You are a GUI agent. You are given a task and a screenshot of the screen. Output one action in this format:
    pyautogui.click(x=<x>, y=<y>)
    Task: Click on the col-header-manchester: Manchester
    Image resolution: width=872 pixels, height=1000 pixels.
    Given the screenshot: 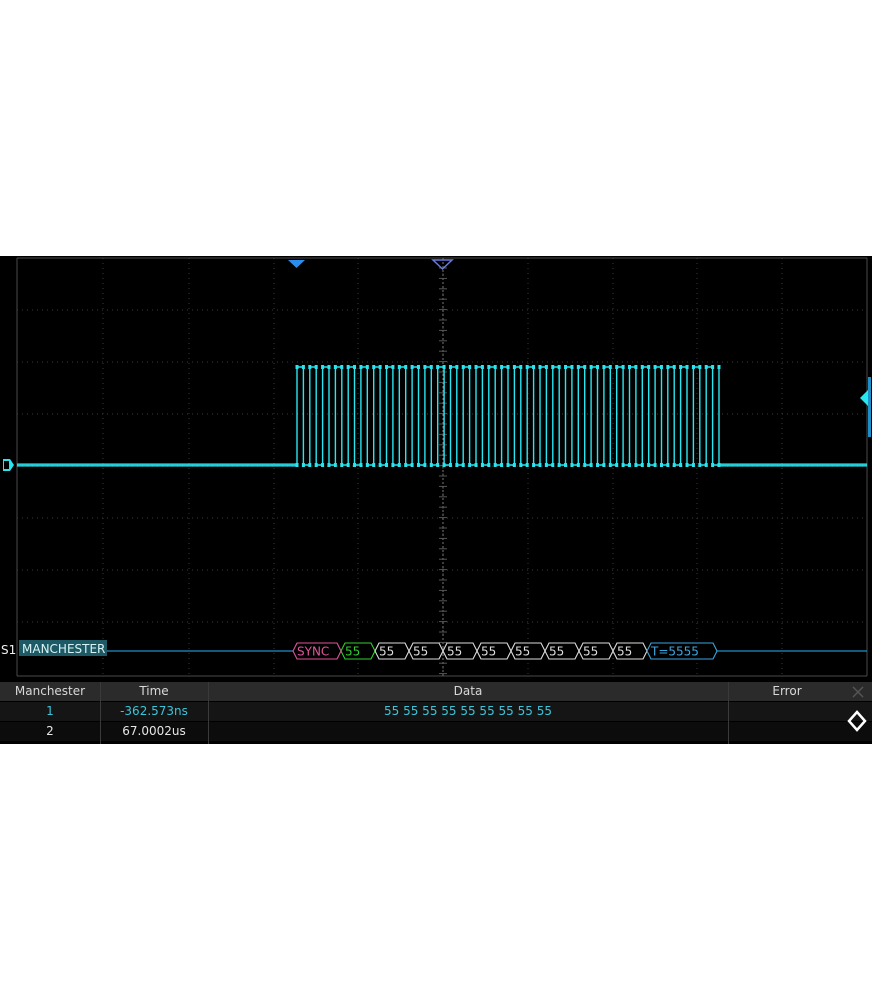 What is the action you would take?
    pyautogui.click(x=50, y=691)
    